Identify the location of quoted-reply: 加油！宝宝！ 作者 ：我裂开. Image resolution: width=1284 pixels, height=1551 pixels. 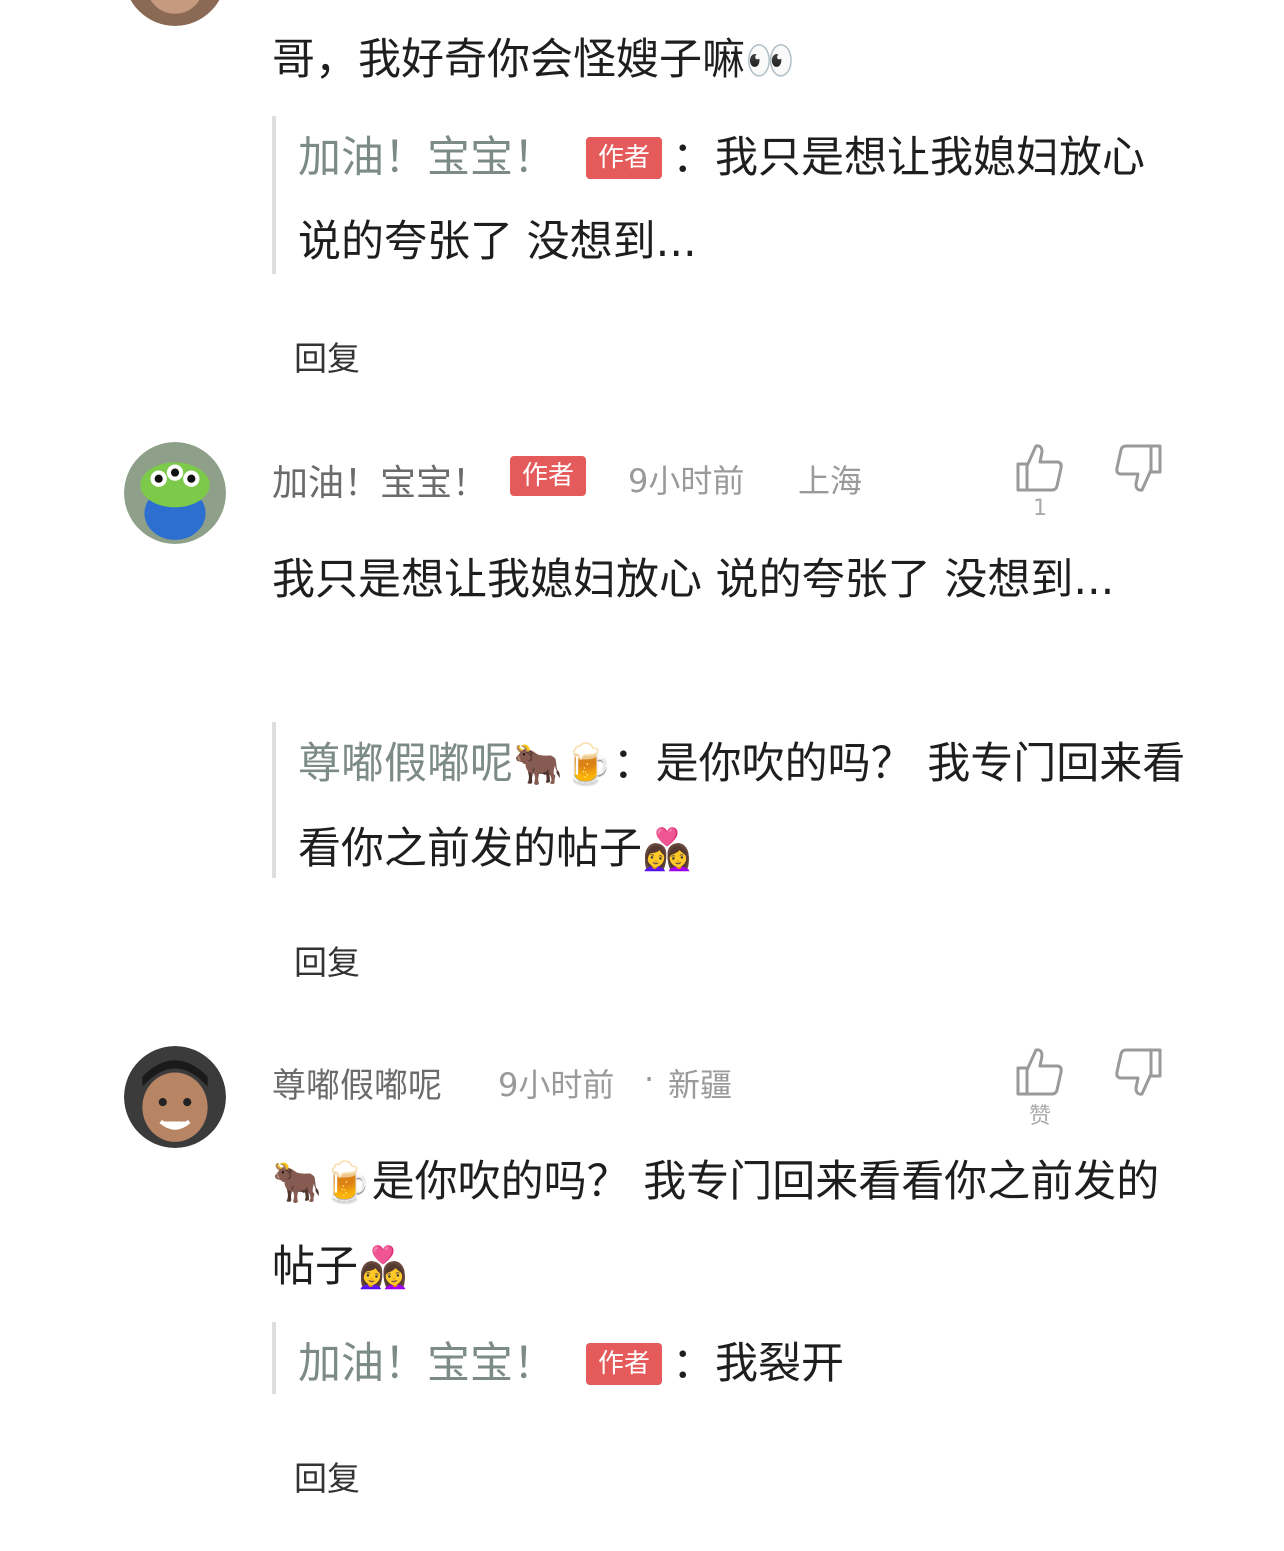
(735, 1358).